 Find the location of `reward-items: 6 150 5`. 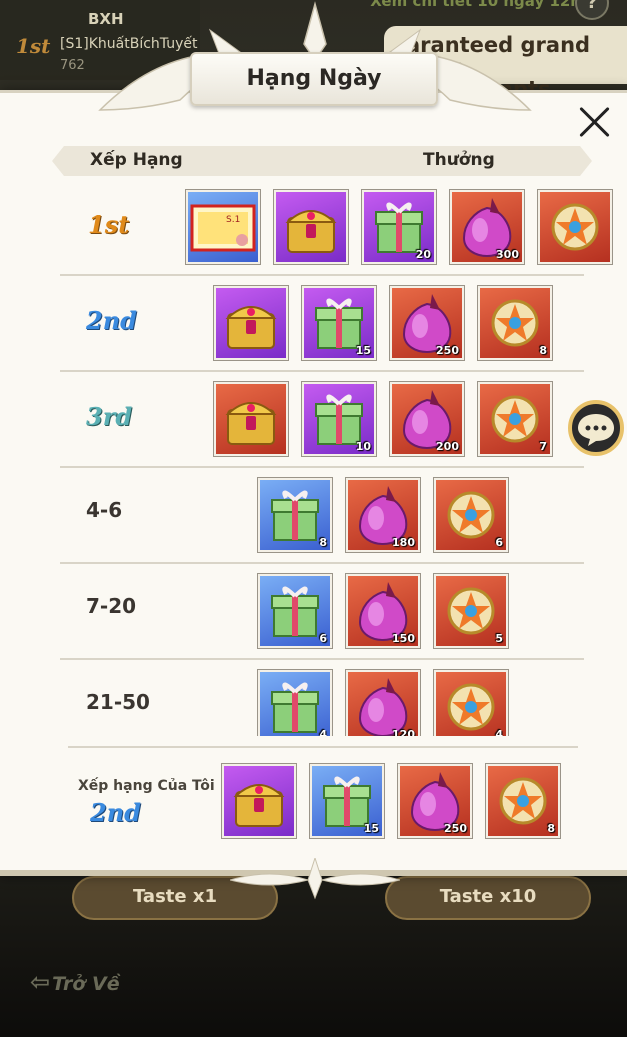

reward-items: 6 150 5 is located at coordinates (383, 611).